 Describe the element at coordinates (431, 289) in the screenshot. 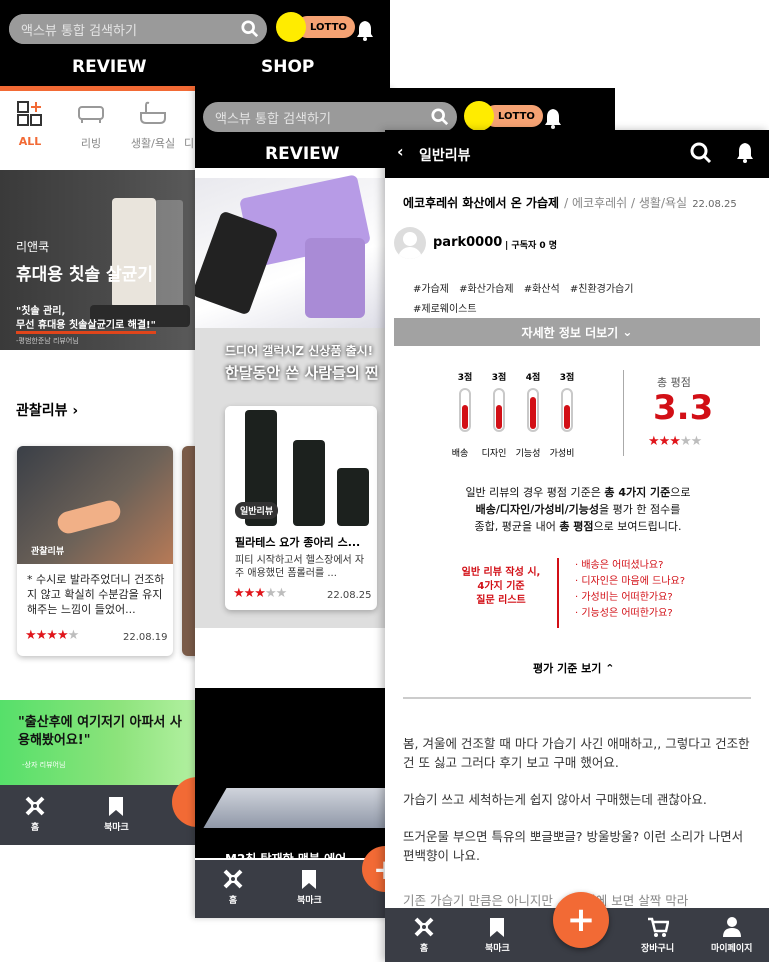

I see `hashtag: #가습제` at that location.